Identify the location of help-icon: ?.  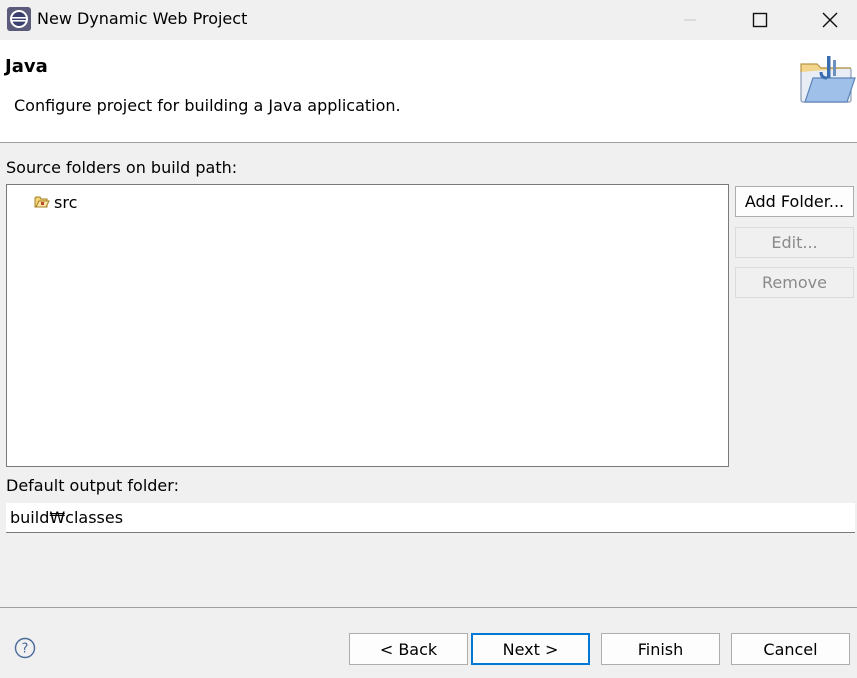
(25, 648).